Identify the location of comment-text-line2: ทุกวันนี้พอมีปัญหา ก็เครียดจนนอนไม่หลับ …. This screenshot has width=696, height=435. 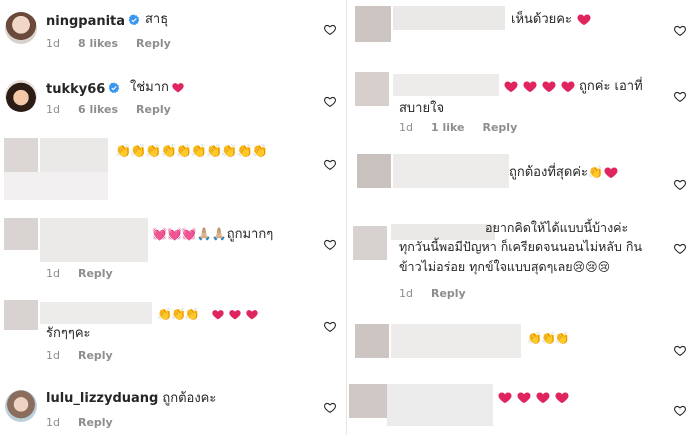
(520, 246).